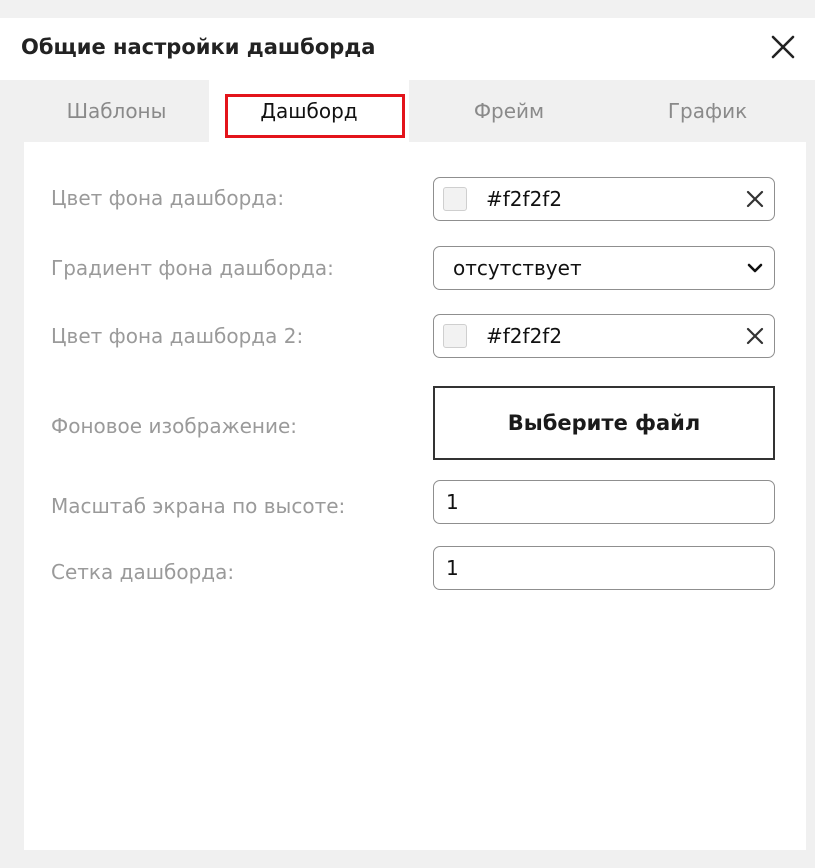 The height and width of the screenshot is (868, 815). I want to click on close-icon, so click(783, 47).